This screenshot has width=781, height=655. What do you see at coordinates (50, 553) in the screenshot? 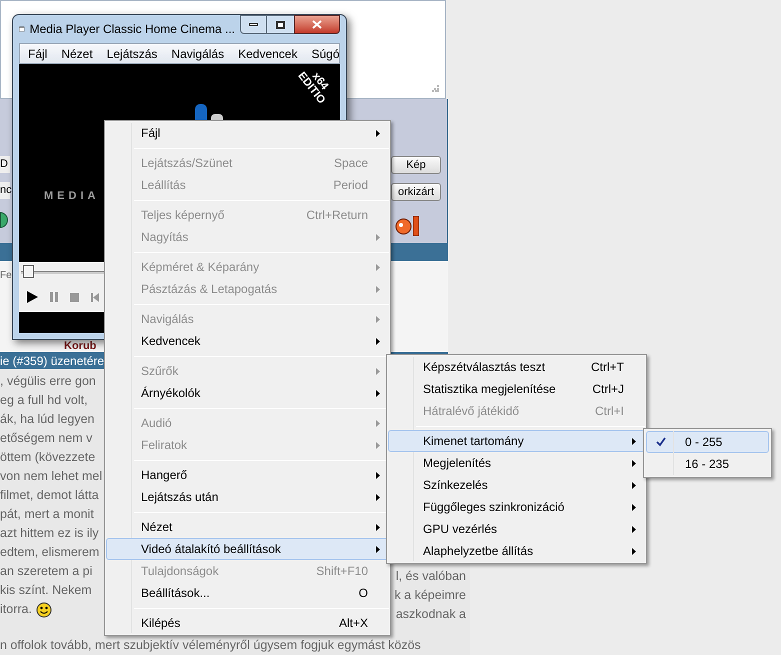
I see `post-text: edtem, elismerem` at bounding box center [50, 553].